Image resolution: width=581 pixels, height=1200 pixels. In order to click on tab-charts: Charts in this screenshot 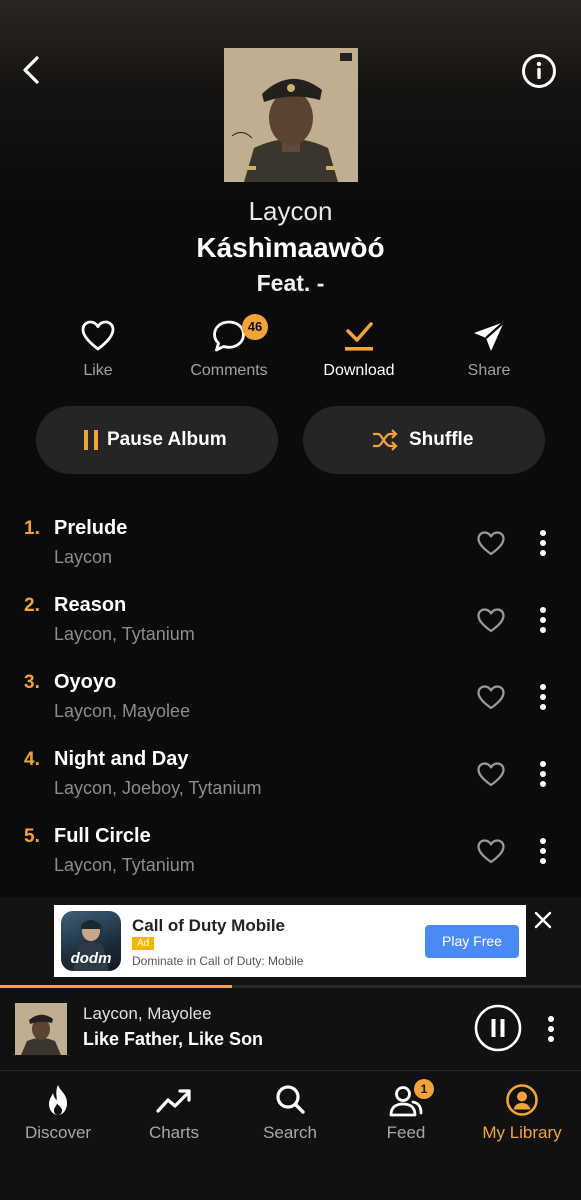, I will do `click(174, 1116)`.